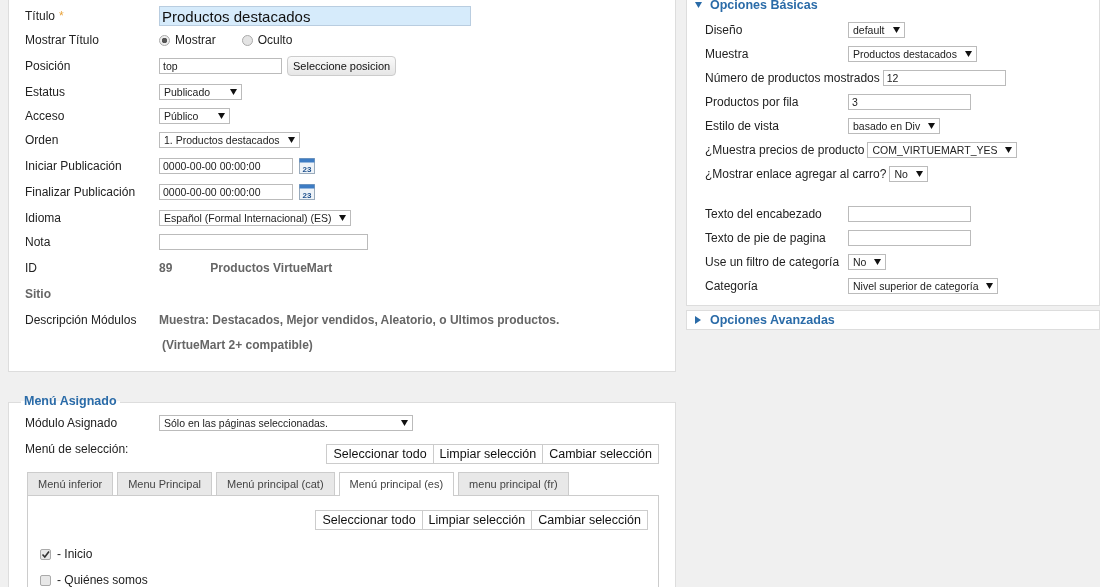  I want to click on option-label: Texto del encabezado, so click(764, 214).